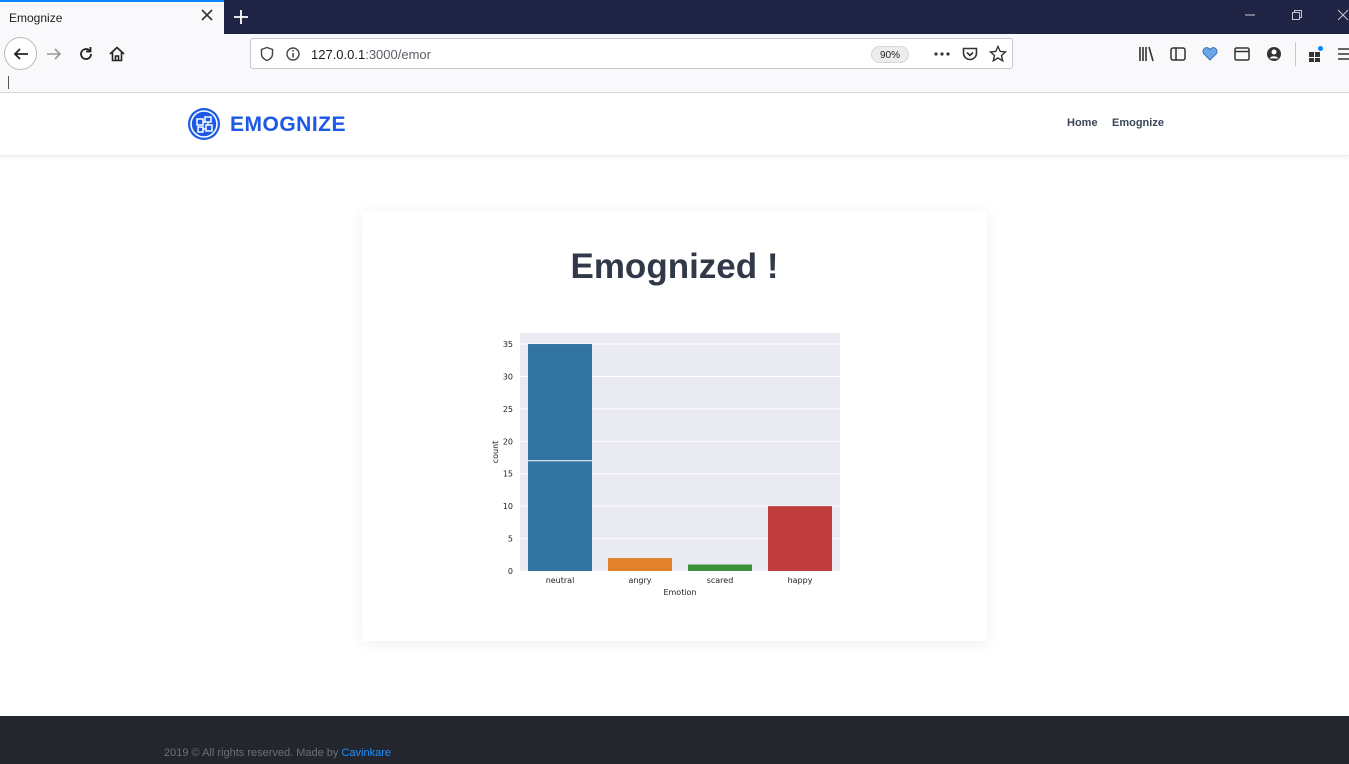 The image size is (1349, 764). Describe the element at coordinates (800, 580) in the screenshot. I see `x-tick-label: happy` at that location.